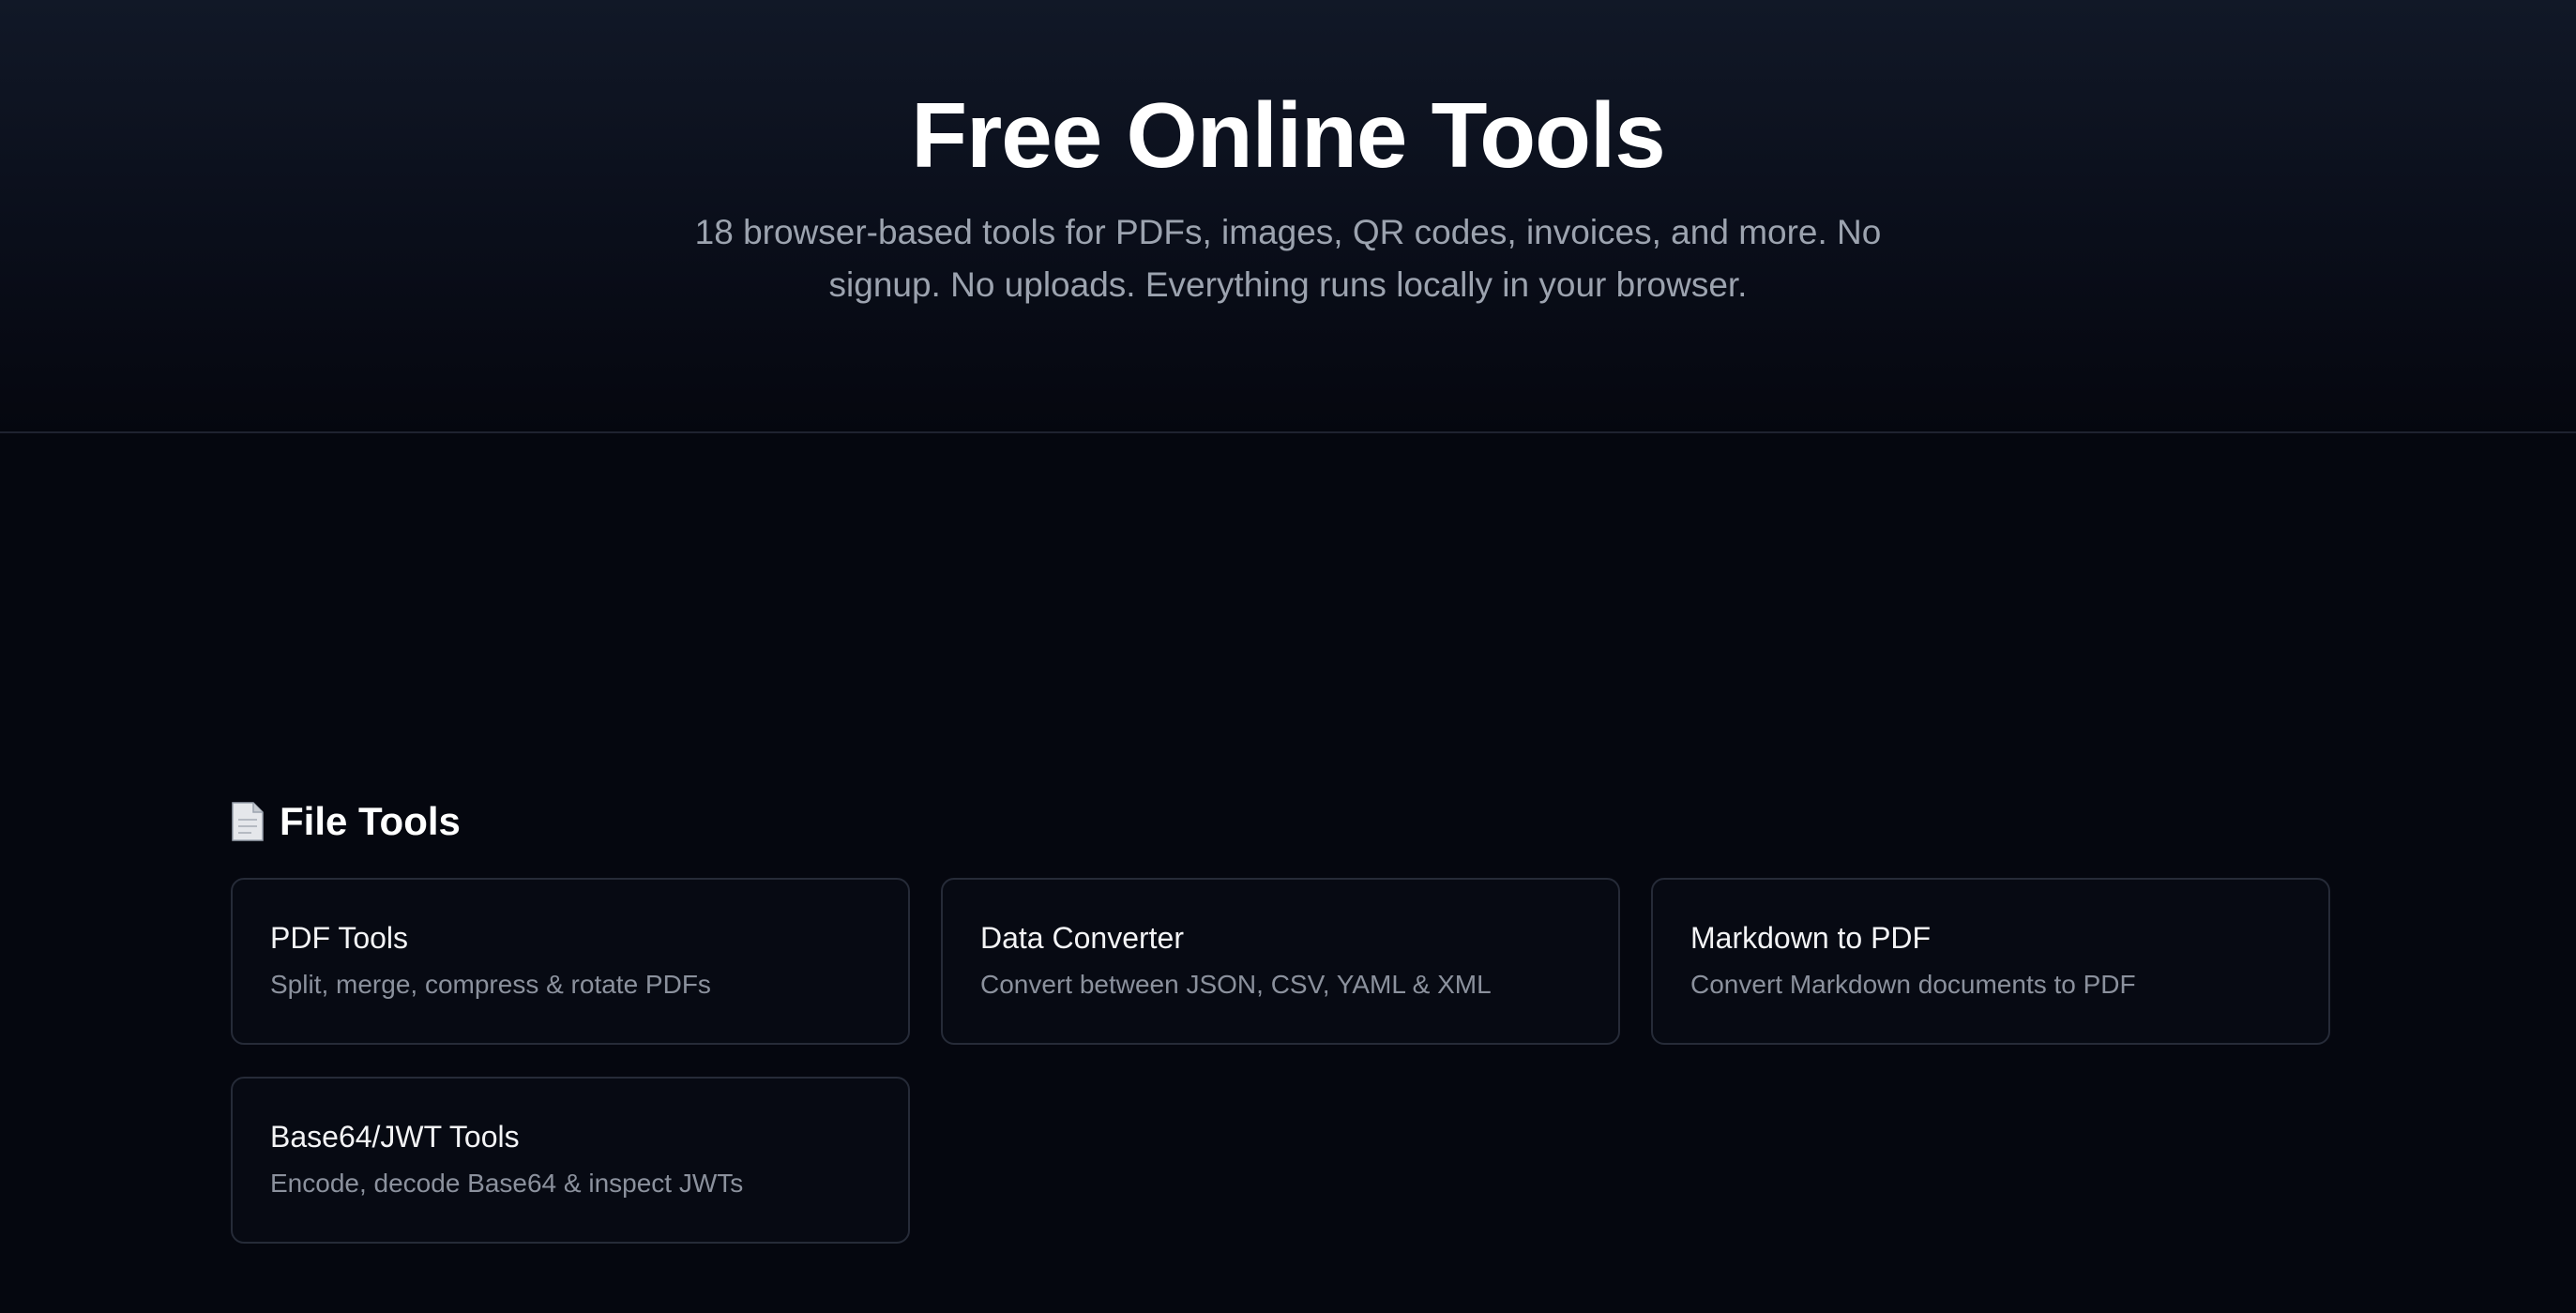  What do you see at coordinates (395, 1137) in the screenshot?
I see `card-title: Base64/JWT Tools` at bounding box center [395, 1137].